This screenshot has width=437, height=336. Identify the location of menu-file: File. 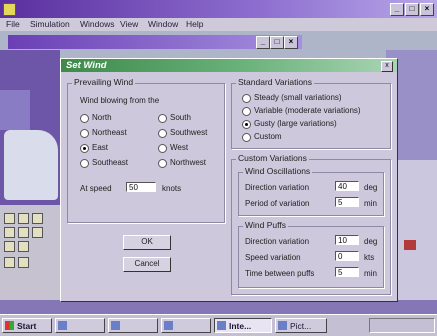
(13, 24).